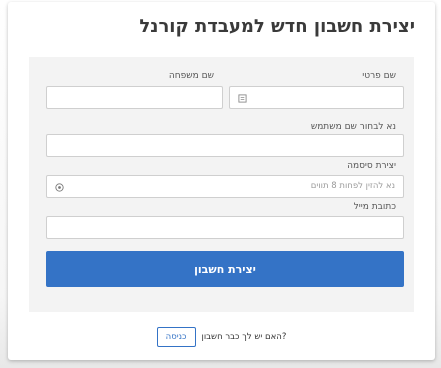 The image size is (441, 368). I want to click on email-label: כתובת מייל, so click(374, 207).